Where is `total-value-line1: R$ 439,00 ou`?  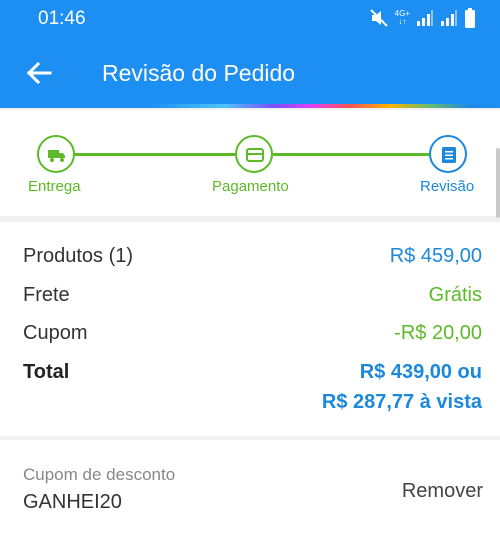
total-value-line1: R$ 439,00 ou is located at coordinates (420, 372).